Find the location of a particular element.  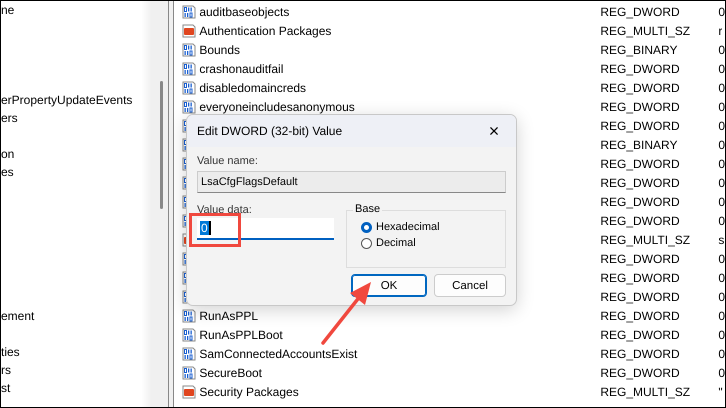

value-name: SamConnectedAccountsExist is located at coordinates (278, 353).